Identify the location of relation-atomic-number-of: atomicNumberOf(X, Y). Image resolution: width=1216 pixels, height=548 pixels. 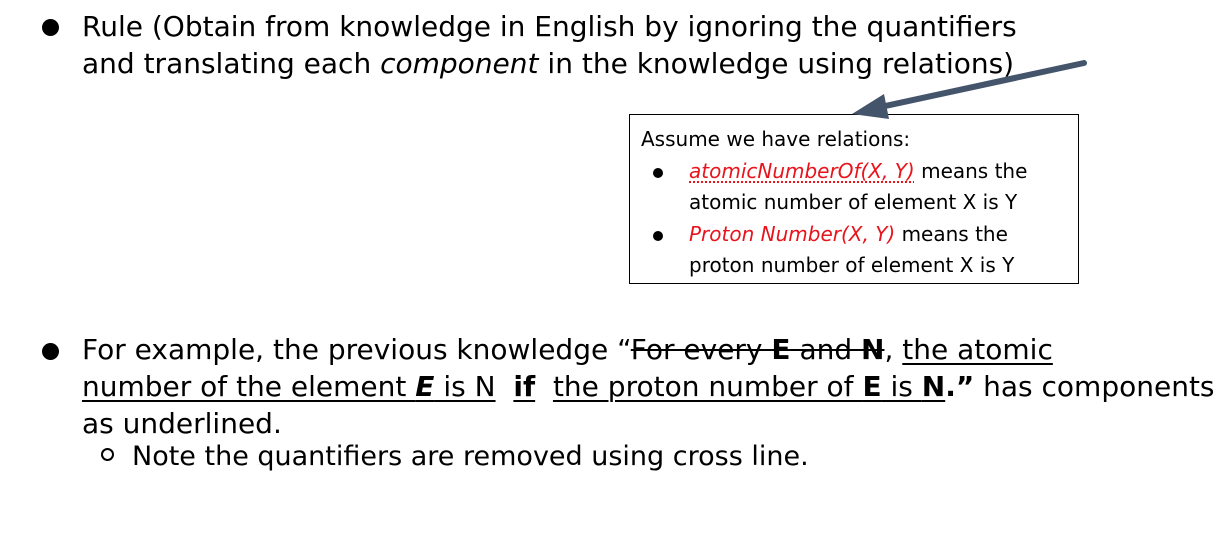
(802, 171).